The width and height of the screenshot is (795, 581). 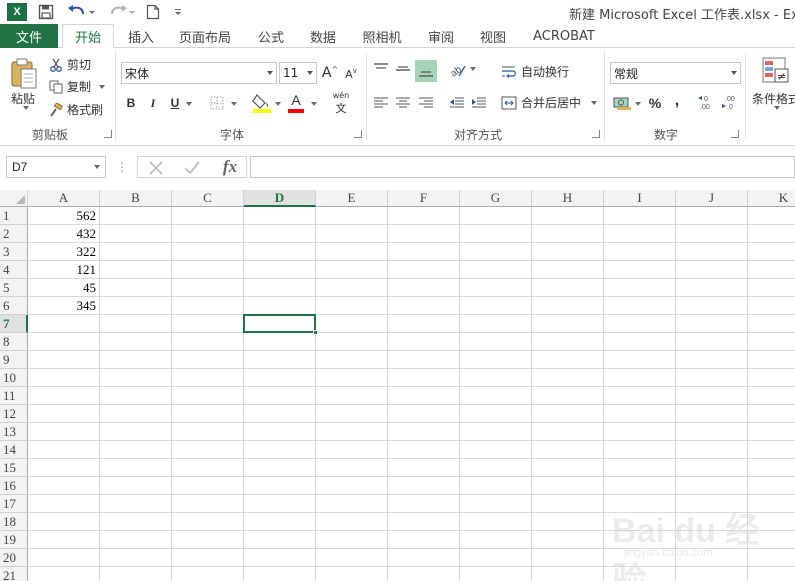 I want to click on tab-acrobat: ACROBAT, so click(x=564, y=36).